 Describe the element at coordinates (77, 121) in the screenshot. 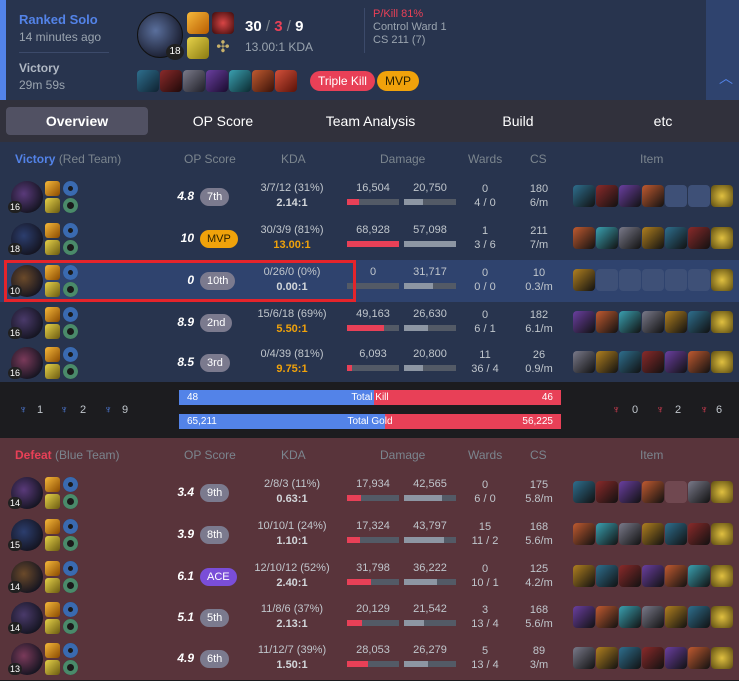

I see `tab-overview: Overview` at that location.